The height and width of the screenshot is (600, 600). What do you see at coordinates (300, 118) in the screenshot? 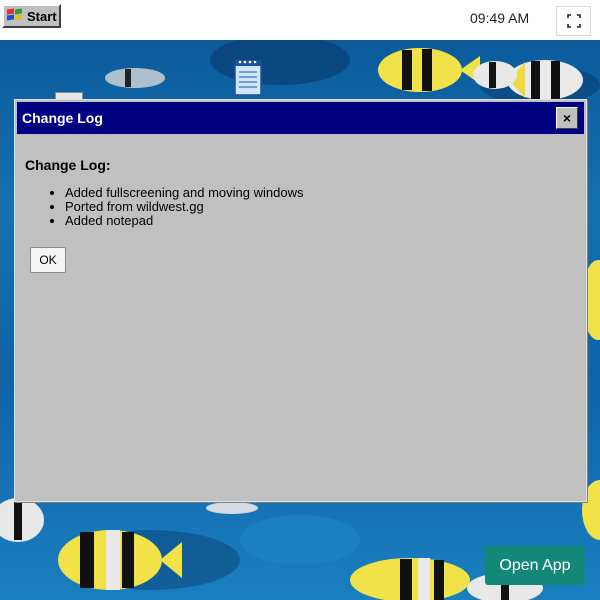
I see `window-titlebar: Change Log ×` at bounding box center [300, 118].